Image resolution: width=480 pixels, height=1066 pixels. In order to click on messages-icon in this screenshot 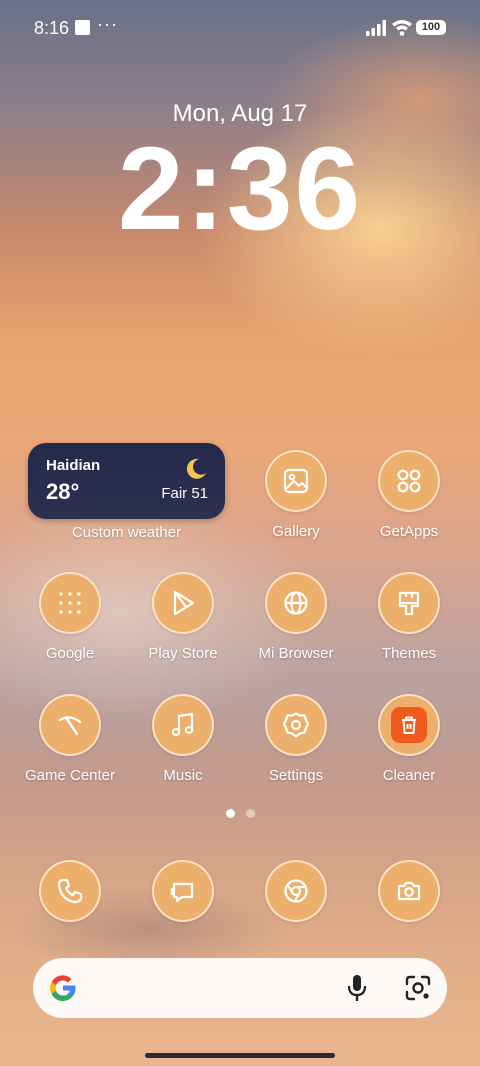, I will do `click(183, 891)`.